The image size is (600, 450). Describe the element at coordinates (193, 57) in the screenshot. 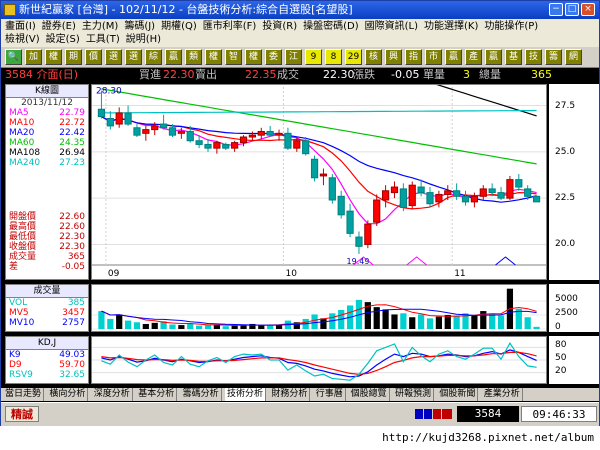

I see `toolbar-button: 類` at that location.